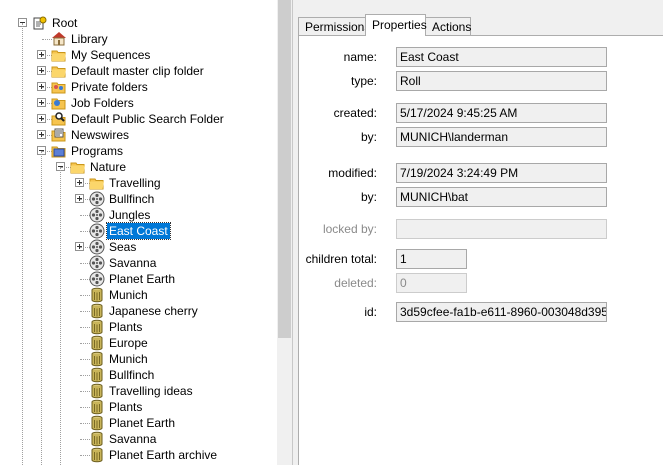 The height and width of the screenshot is (465, 663). I want to click on modified-by-label: by:, so click(368, 197).